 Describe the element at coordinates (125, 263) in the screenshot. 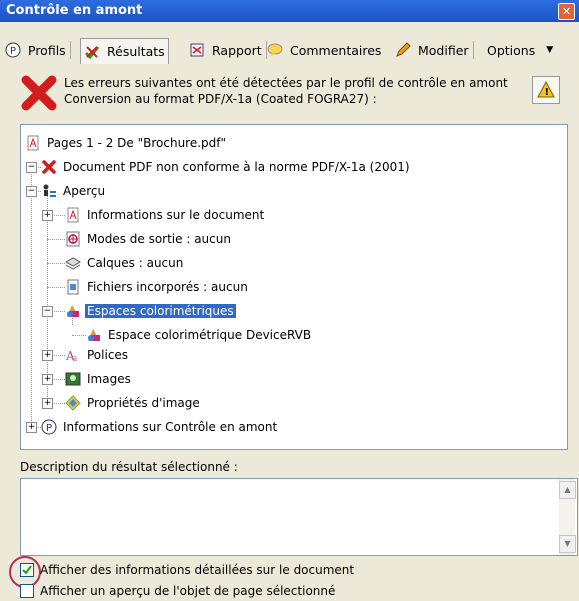

I see `tree-node-layers: Calques : aucun` at that location.